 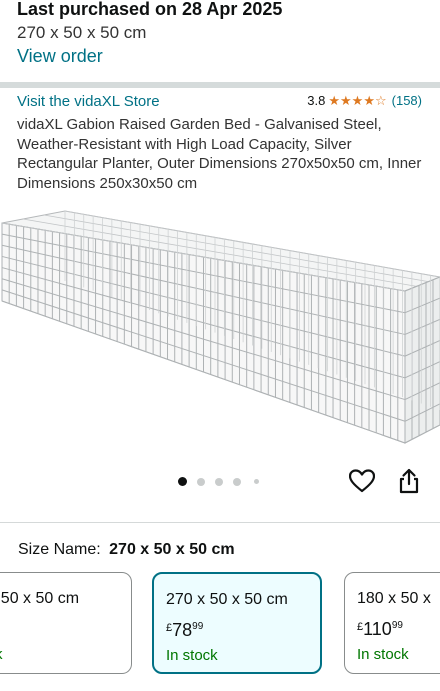 What do you see at coordinates (394, 598) in the screenshot?
I see `size-option-name: 180 x 50 x` at bounding box center [394, 598].